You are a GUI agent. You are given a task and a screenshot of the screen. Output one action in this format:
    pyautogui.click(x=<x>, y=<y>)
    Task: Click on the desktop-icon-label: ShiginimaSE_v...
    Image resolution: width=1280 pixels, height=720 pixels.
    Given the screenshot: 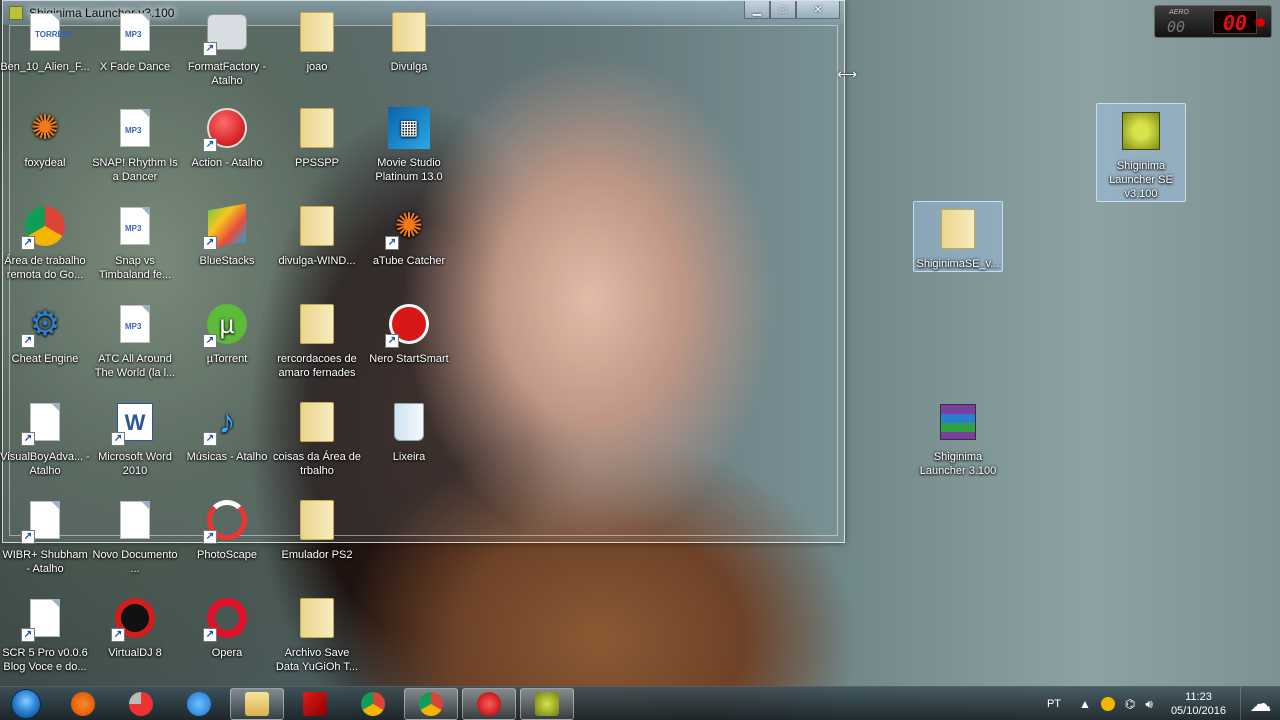 What is the action you would take?
    pyautogui.click(x=958, y=264)
    